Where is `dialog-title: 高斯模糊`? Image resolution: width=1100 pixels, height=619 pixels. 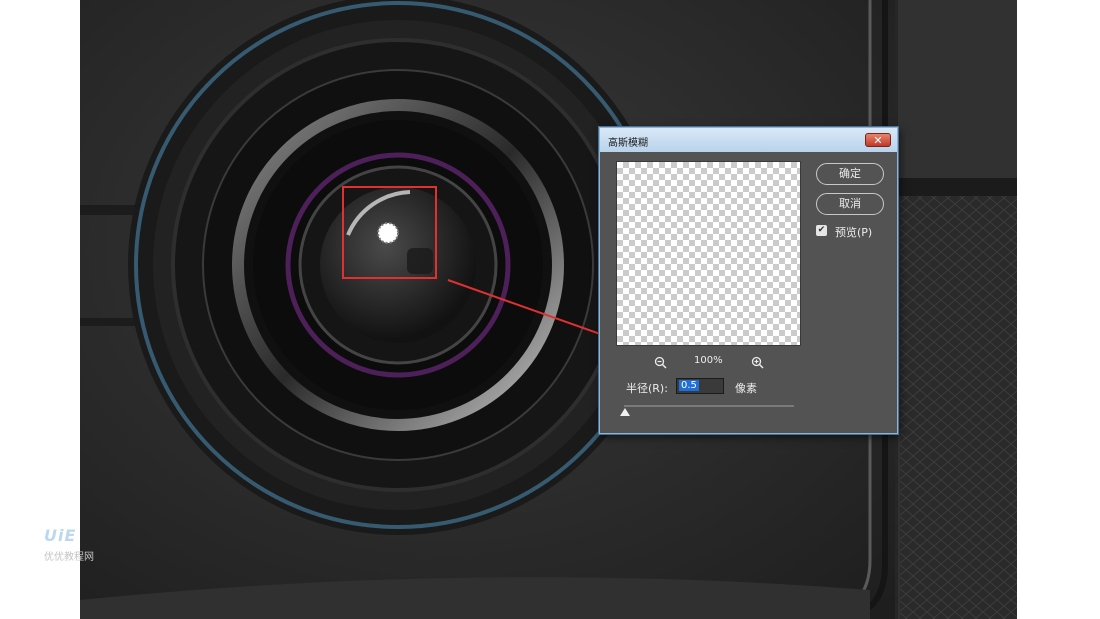
dialog-title: 高斯模糊 is located at coordinates (628, 143).